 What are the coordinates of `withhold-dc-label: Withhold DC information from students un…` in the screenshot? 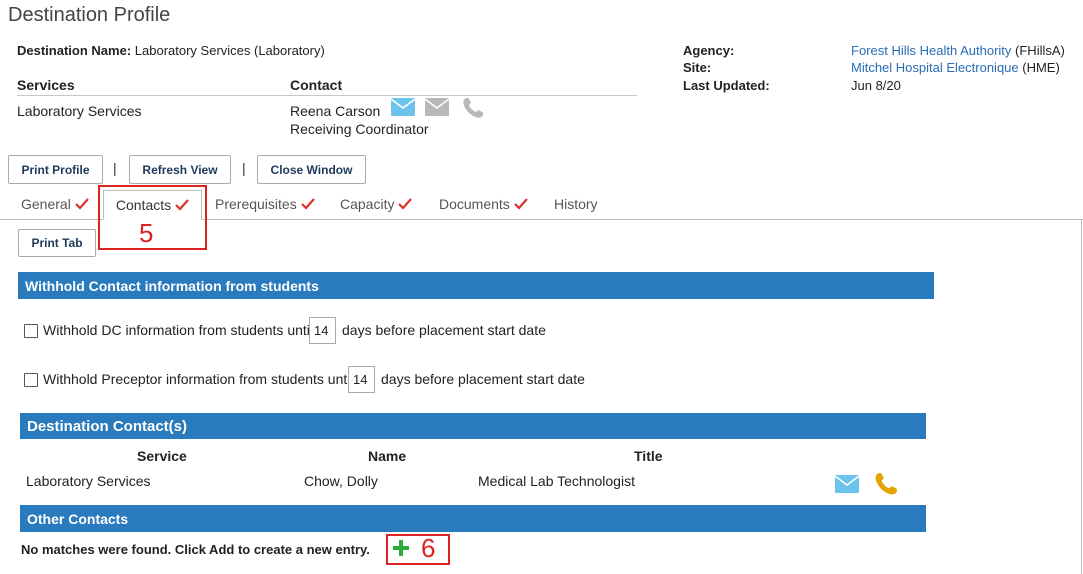 It's located at (178, 330).